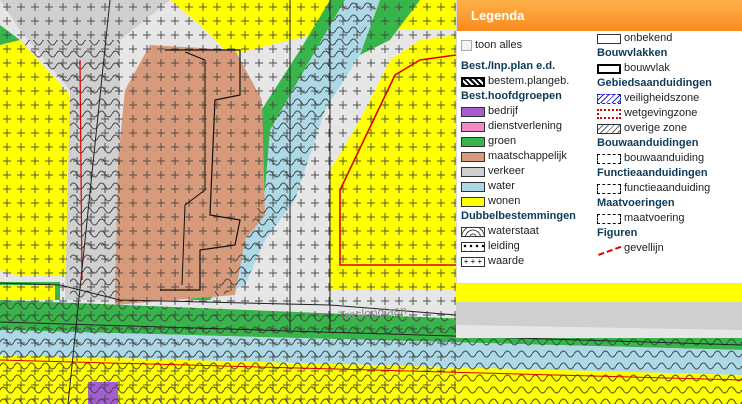 This screenshot has width=742, height=404. What do you see at coordinates (644, 248) in the screenshot?
I see `legend-label: gevellijn` at bounding box center [644, 248].